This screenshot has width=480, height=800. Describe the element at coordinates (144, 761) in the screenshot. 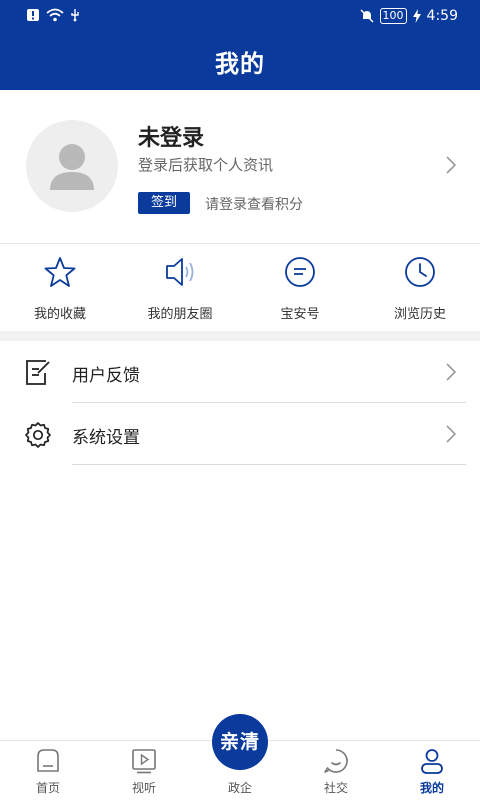

I see `video-icon` at that location.